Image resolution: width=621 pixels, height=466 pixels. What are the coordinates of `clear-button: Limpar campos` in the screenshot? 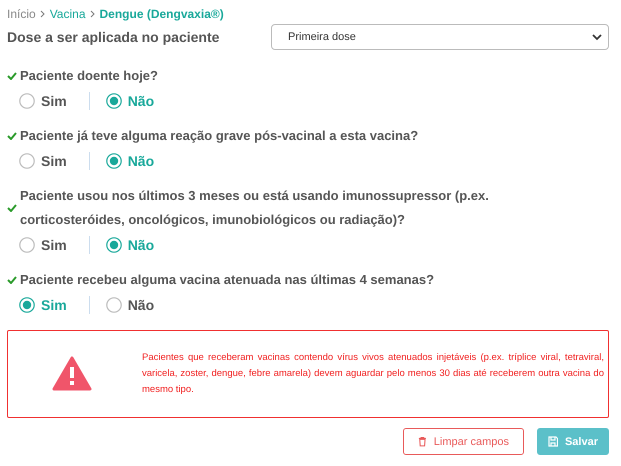 It's located at (463, 441).